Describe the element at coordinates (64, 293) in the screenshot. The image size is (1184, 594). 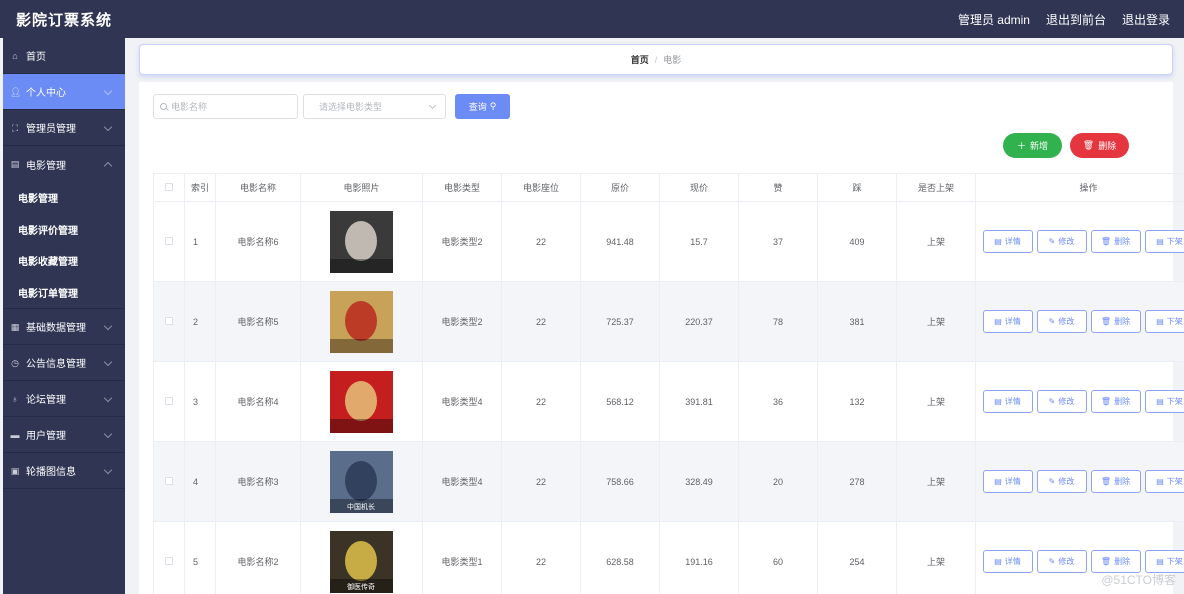
I see `submenu-item-movie-order: 电影订单管理` at that location.